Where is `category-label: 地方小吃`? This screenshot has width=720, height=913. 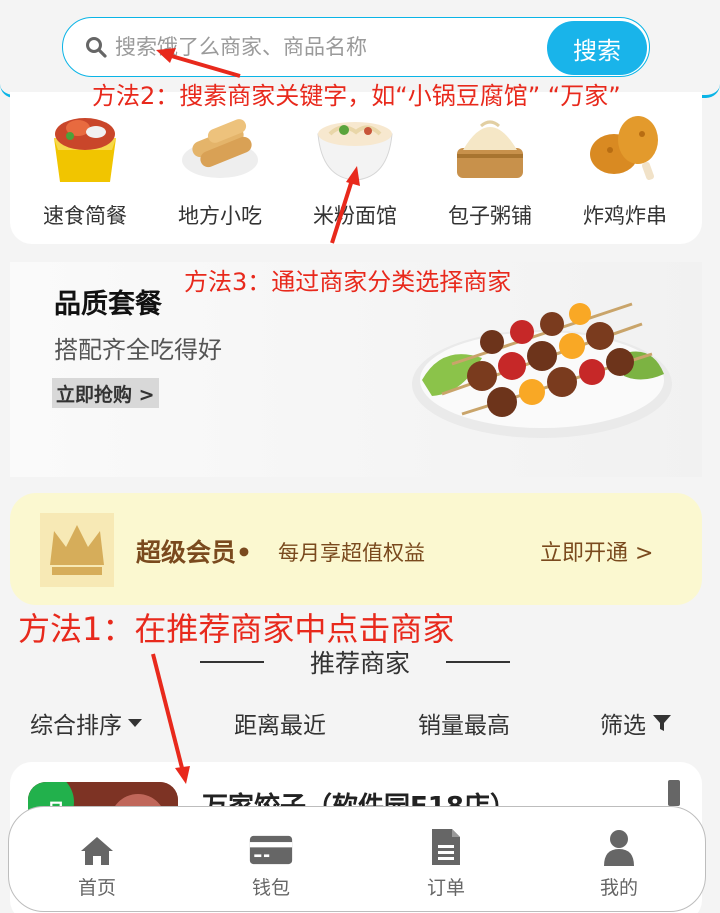 category-label: 地方小吃 is located at coordinates (220, 216).